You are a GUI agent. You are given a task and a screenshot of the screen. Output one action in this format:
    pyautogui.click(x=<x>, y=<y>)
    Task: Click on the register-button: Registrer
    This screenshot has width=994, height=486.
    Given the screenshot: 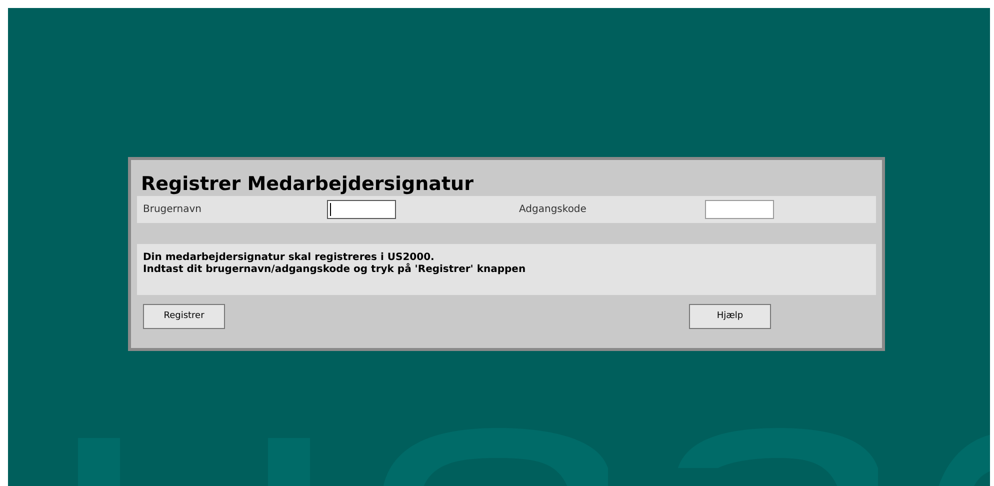 What is the action you would take?
    pyautogui.click(x=184, y=316)
    